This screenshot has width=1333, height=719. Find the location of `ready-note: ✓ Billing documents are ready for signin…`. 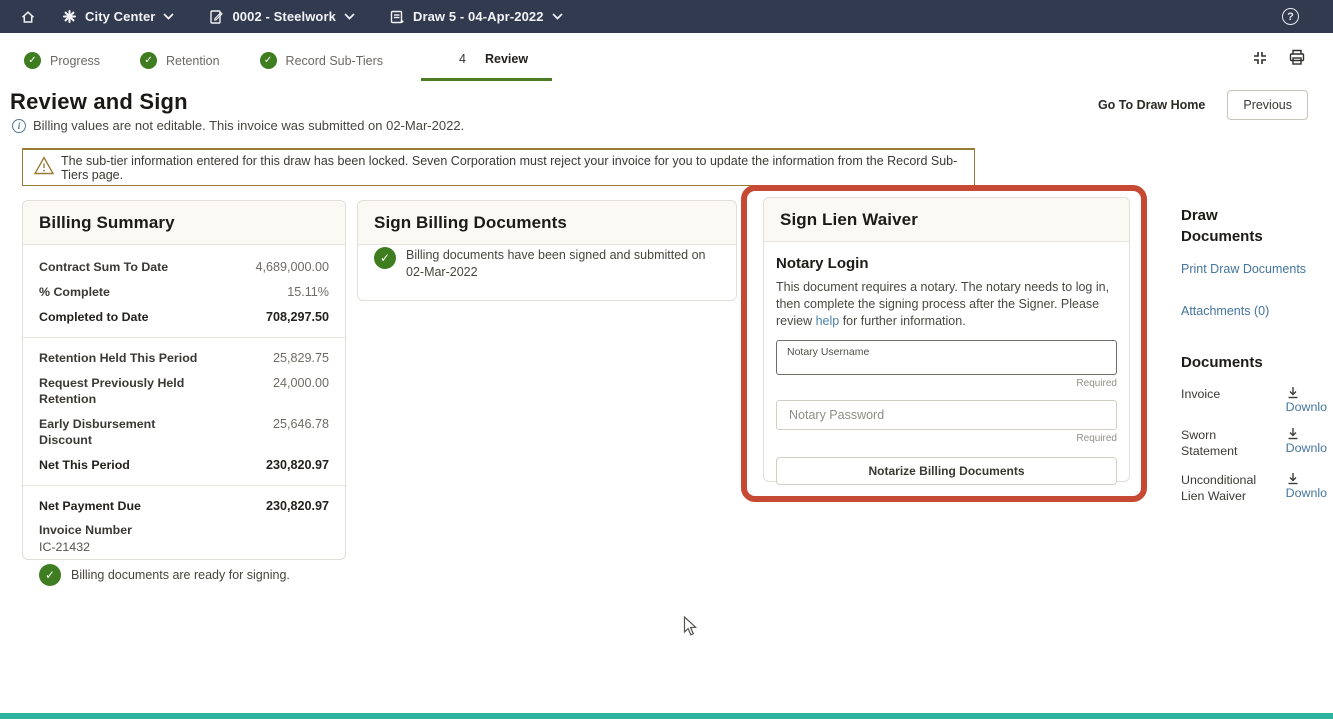

ready-note: ✓ Billing documents are ready for signin… is located at coordinates (184, 575).